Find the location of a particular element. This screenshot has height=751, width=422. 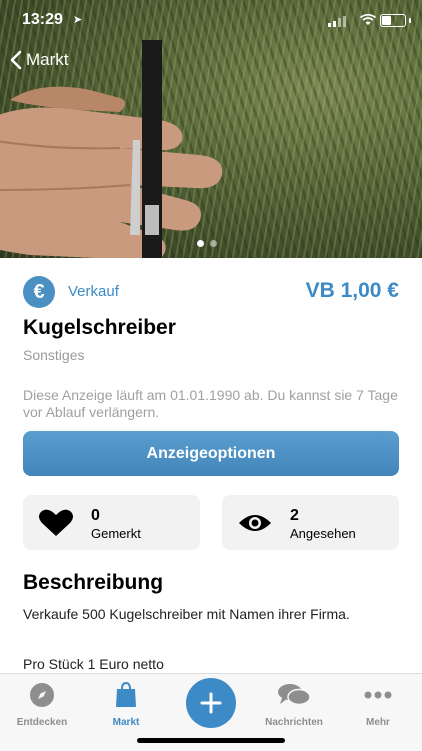

tab-nachrichten: Nachrichten is located at coordinates (294, 705).